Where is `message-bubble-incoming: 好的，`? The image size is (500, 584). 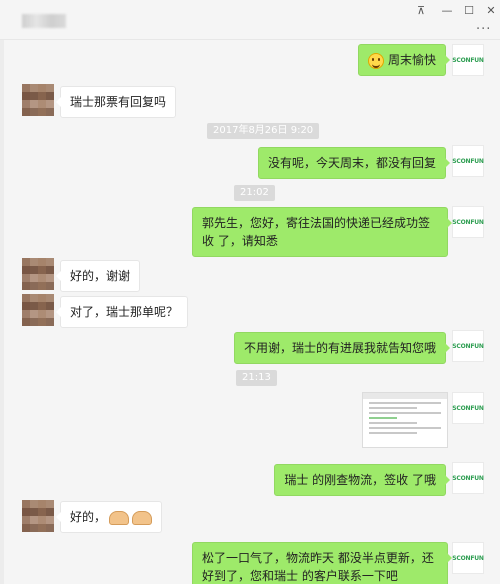
message-bubble-incoming: 好的， is located at coordinates (109, 517).